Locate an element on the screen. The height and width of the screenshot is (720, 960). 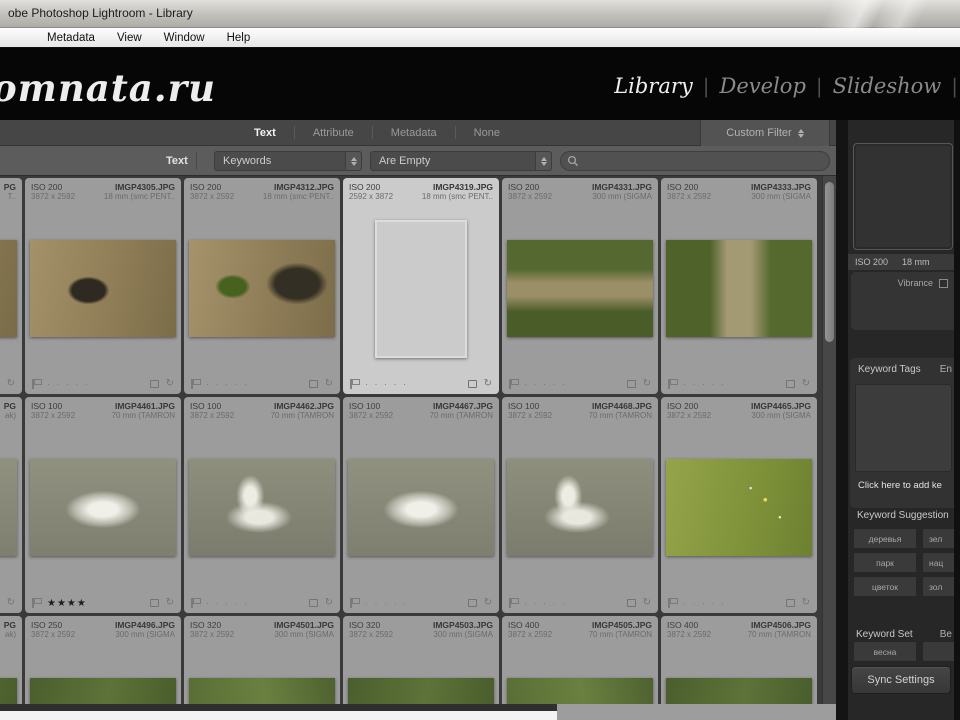
keyword-tags-mode: En is located at coordinates (946, 369).